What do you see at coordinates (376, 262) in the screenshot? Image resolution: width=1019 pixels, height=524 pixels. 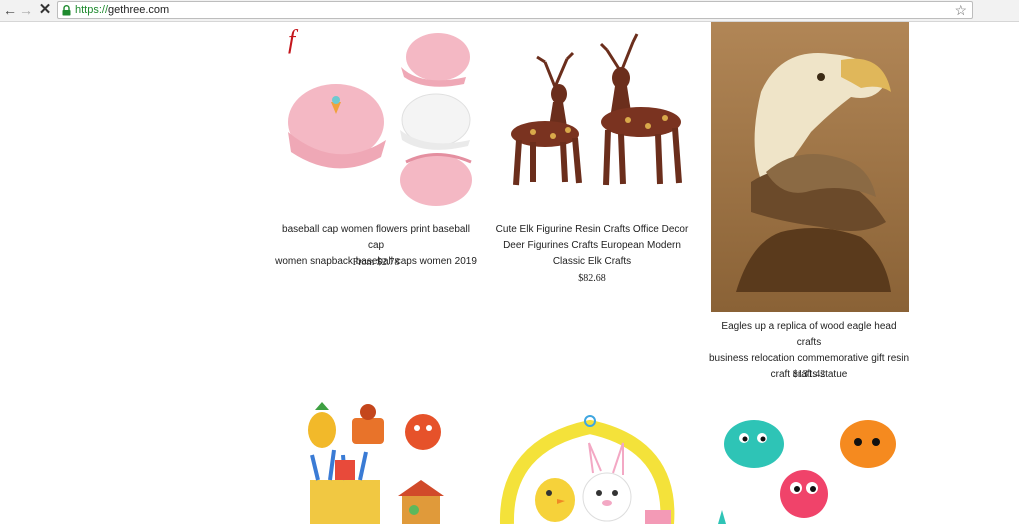 I see `product-price: From $2.78` at bounding box center [376, 262].